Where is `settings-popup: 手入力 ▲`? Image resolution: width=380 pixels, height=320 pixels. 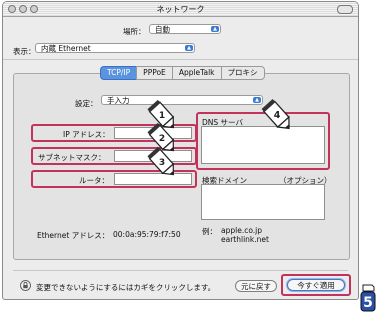 settings-popup: 手入力 ▲ is located at coordinates (182, 100).